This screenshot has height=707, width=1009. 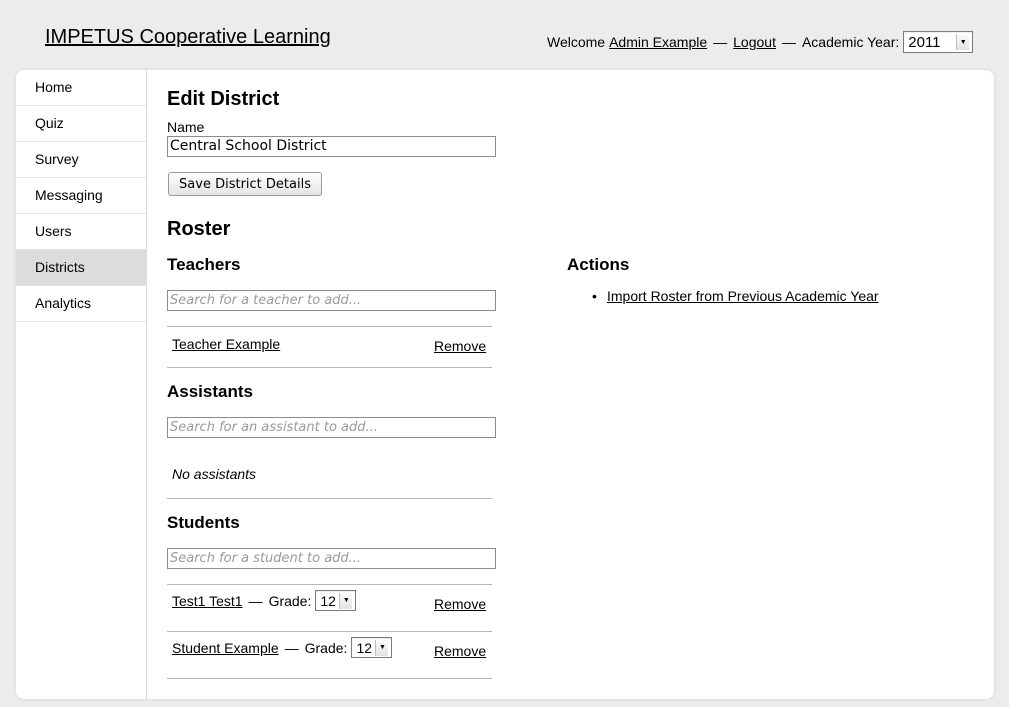 I want to click on teacher-row: Teacher Example, so click(x=226, y=344).